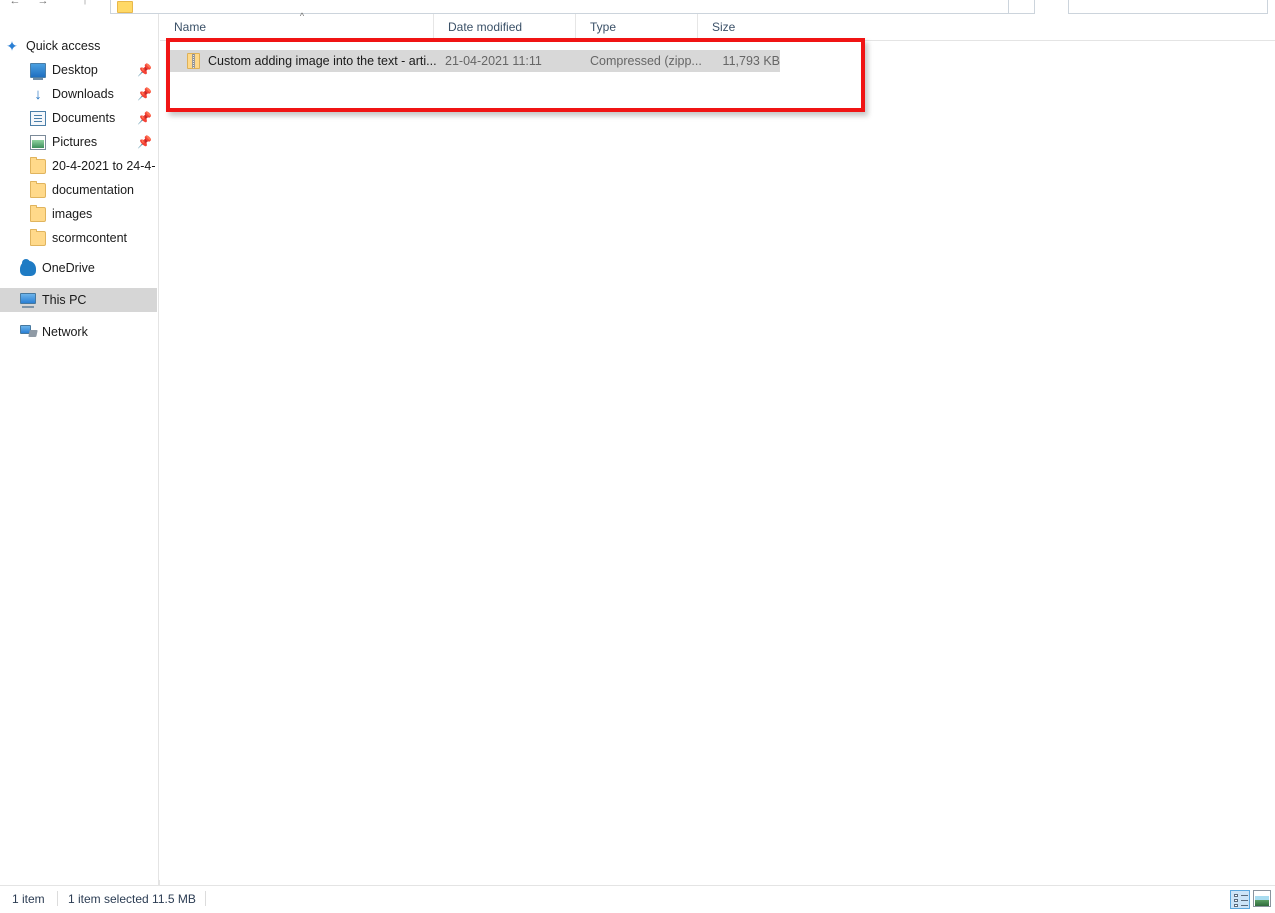 This screenshot has width=1275, height=913. What do you see at coordinates (90, 238) in the screenshot?
I see `sidebar-item-label: scormcontent` at bounding box center [90, 238].